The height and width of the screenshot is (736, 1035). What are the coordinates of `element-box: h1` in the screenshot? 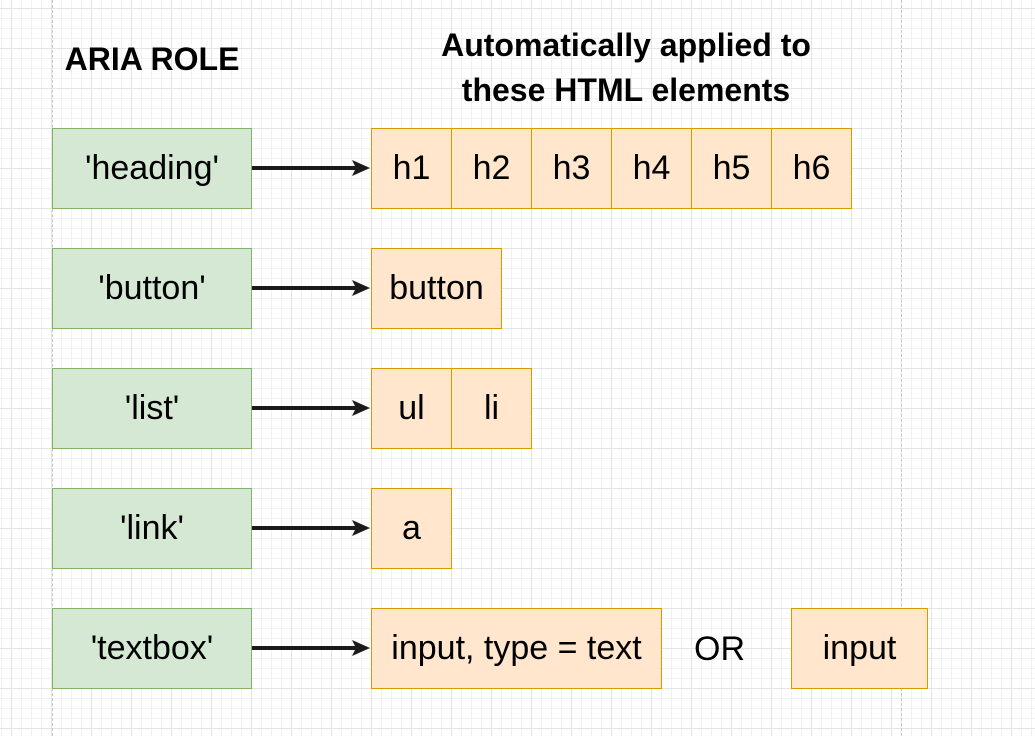 It's located at (411, 168).